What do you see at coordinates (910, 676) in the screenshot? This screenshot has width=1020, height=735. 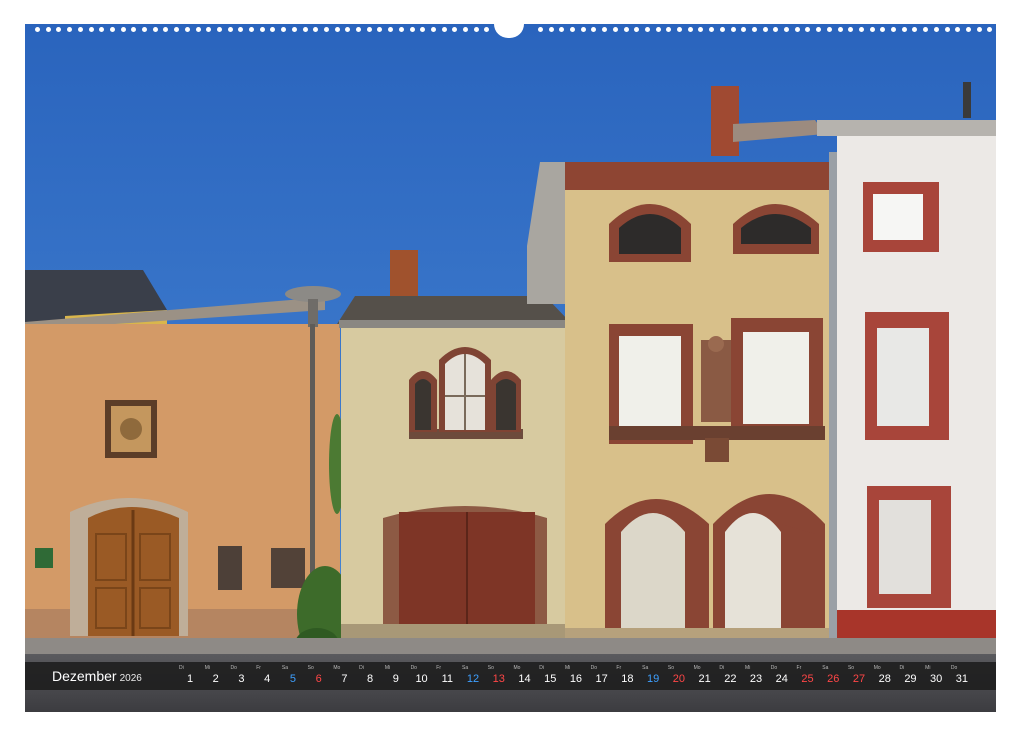 I see `calendar-day: Di 29` at bounding box center [910, 676].